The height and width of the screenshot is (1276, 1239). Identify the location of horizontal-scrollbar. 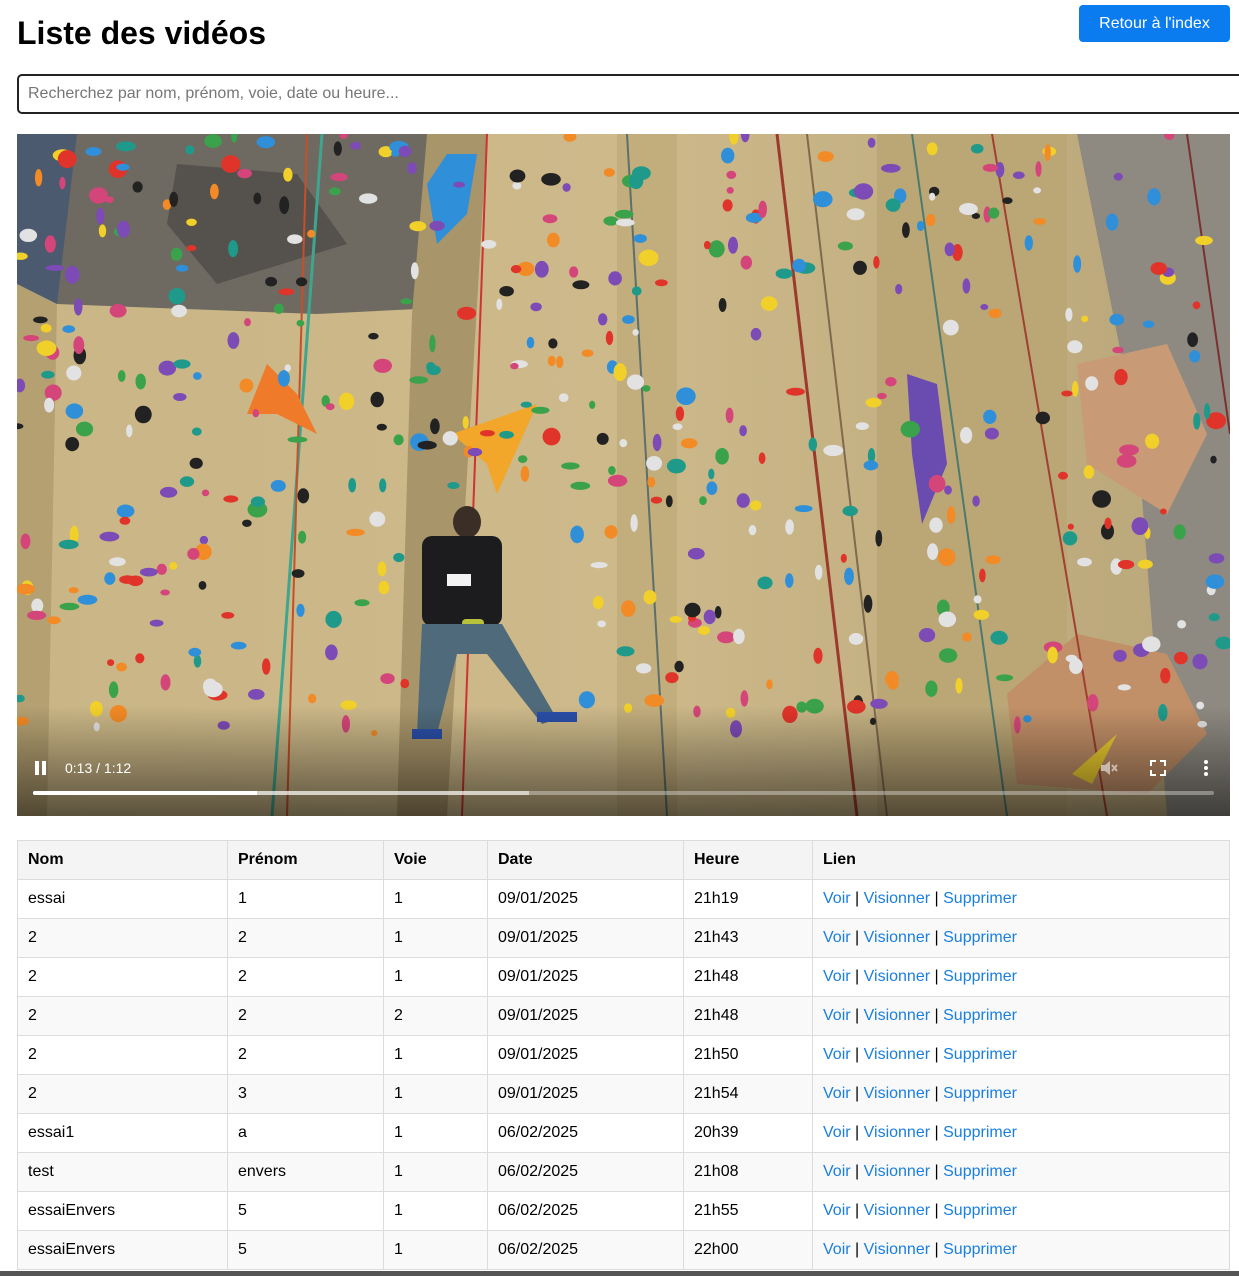
(619, 1273).